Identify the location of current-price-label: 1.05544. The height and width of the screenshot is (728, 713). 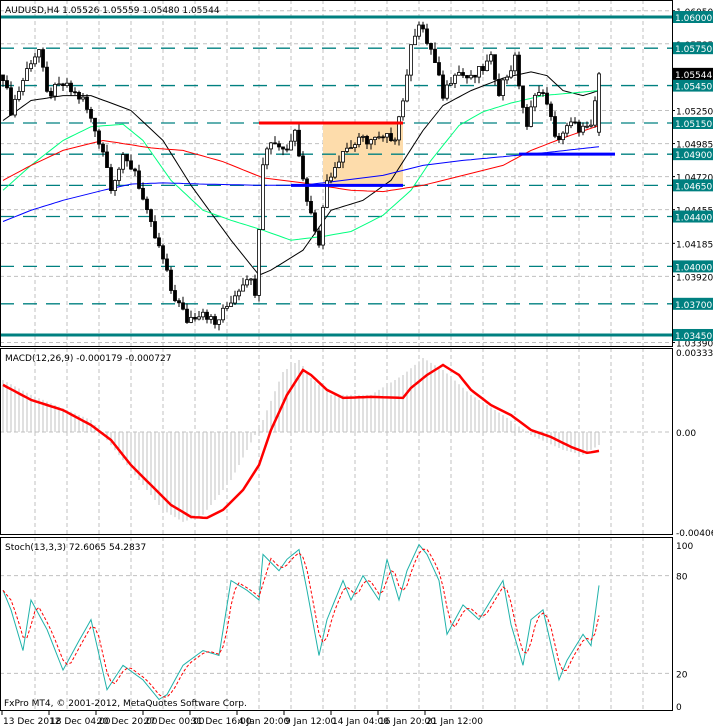
(693, 76).